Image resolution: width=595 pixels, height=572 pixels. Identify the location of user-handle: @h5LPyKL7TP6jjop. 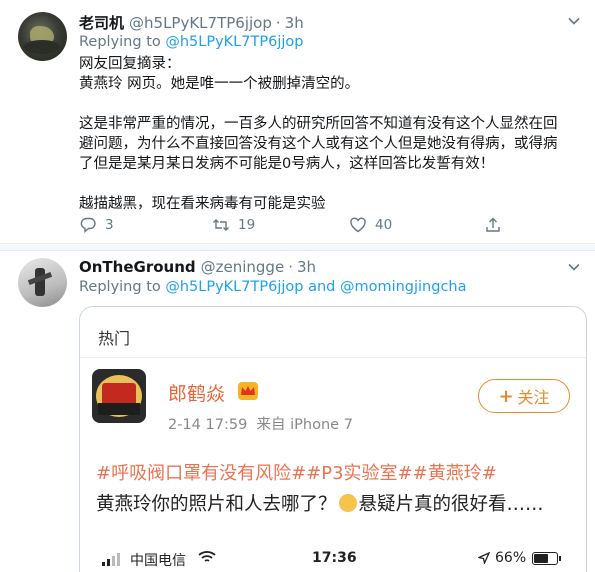
(200, 23).